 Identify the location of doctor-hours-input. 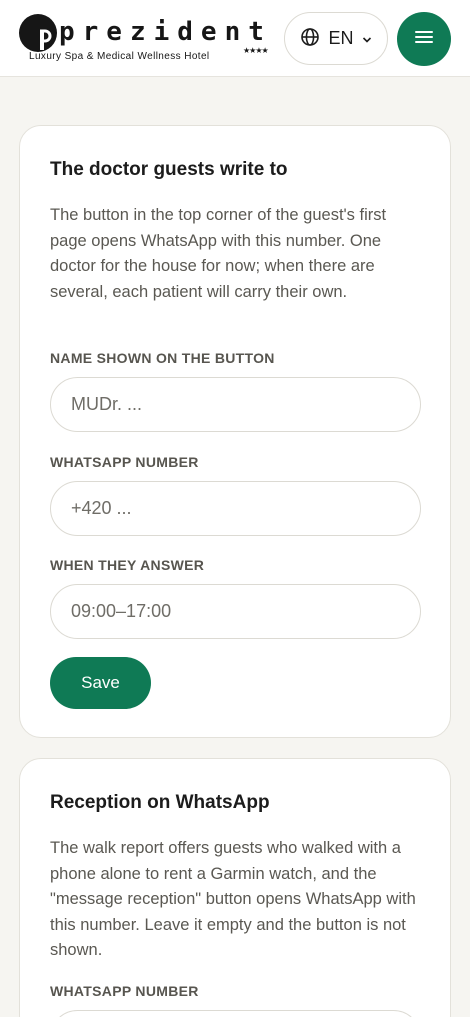
(235, 611).